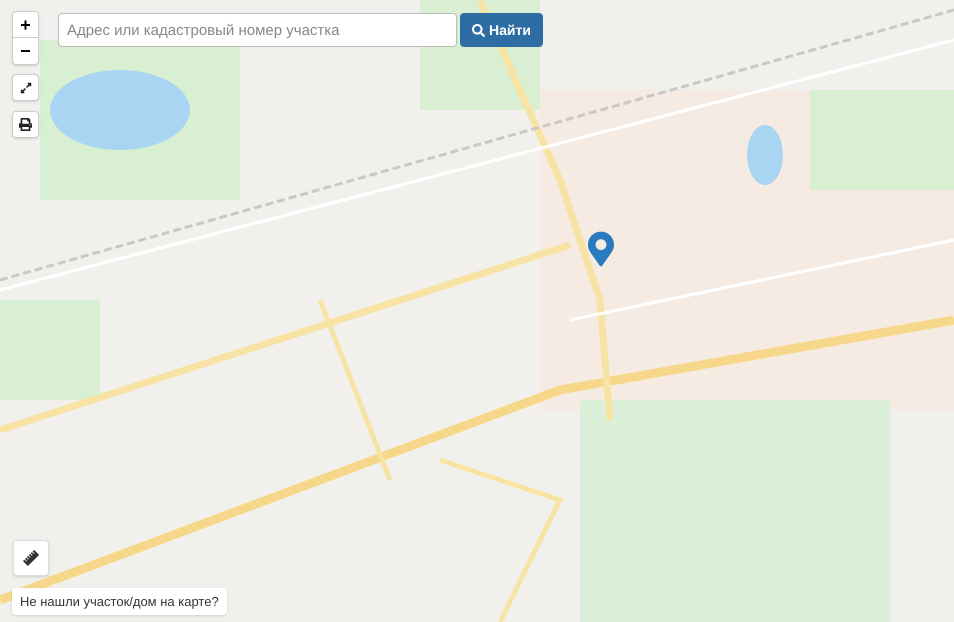  I want to click on search-button: Найти, so click(501, 30).